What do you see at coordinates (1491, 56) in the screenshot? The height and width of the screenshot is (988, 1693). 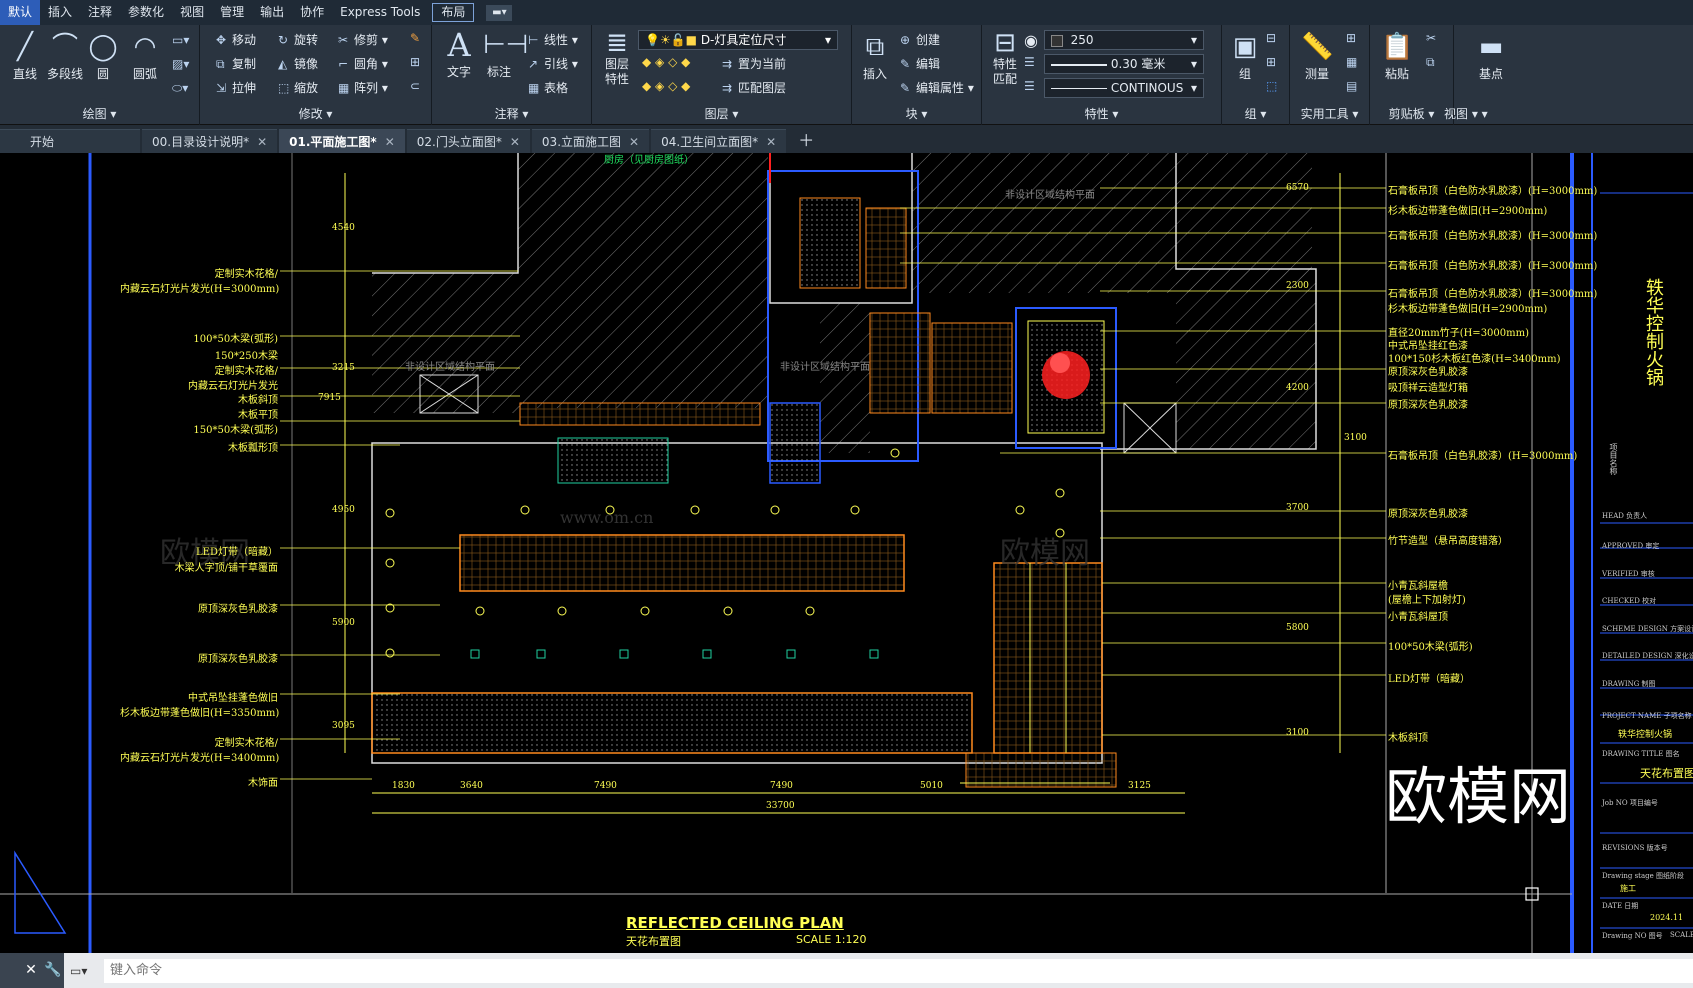 I see `base-view-button: ▬ 基点` at bounding box center [1491, 56].